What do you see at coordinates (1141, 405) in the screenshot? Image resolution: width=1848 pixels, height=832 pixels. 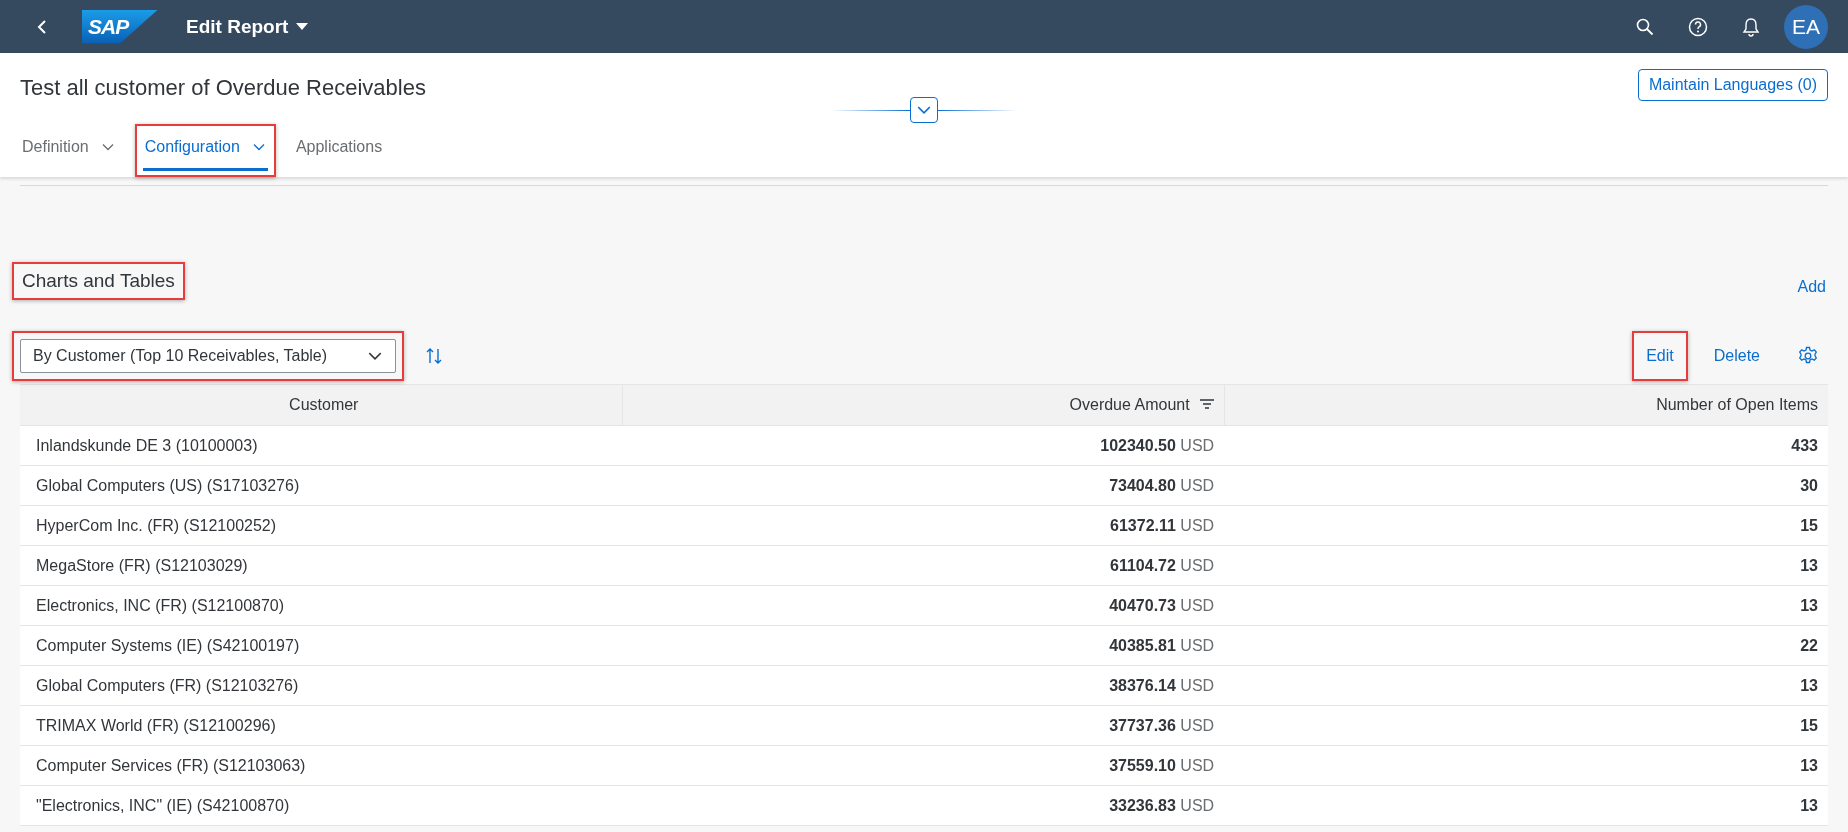 I see `column-header: Overdue Amount` at bounding box center [1141, 405].